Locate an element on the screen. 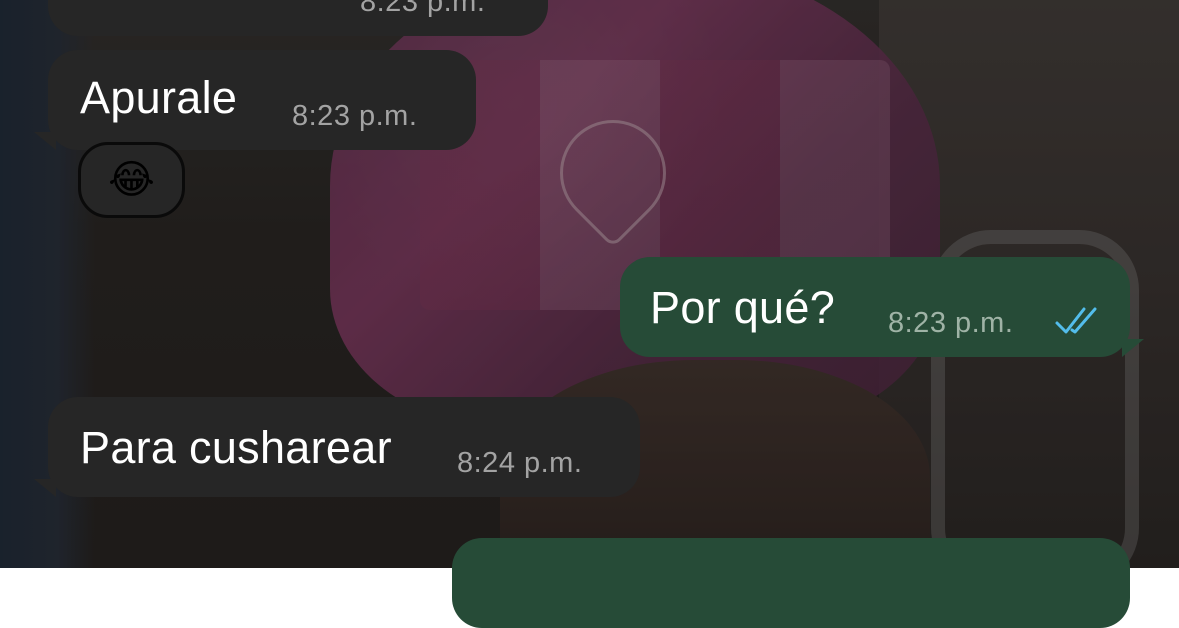 Image resolution: width=1179 pixels, height=628 pixels. message-text: Por qué? is located at coordinates (743, 307).